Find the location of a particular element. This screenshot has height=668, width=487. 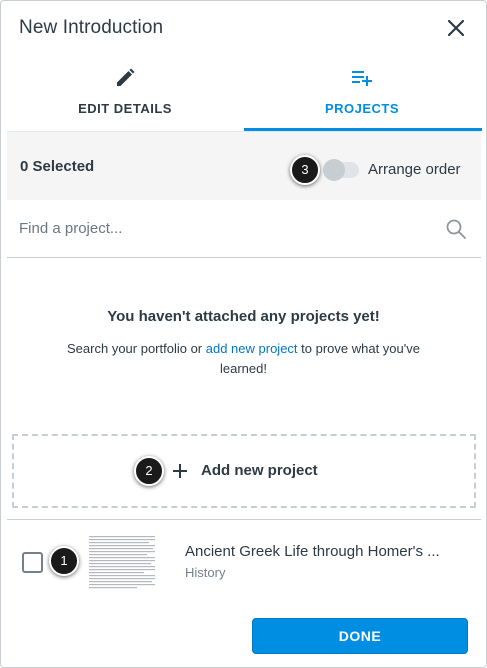

project-thumbnail is located at coordinates (122, 562).